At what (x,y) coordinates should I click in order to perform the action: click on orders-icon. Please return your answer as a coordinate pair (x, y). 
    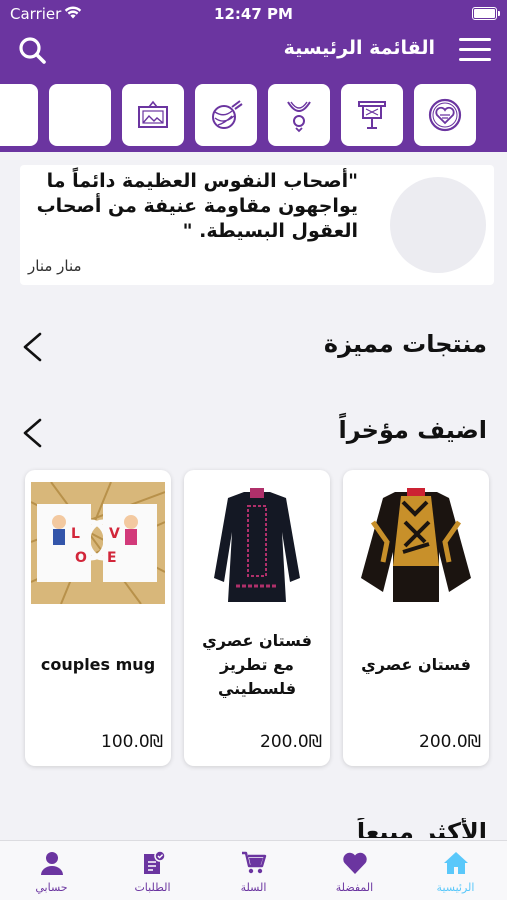
    Looking at the image, I should click on (154, 862).